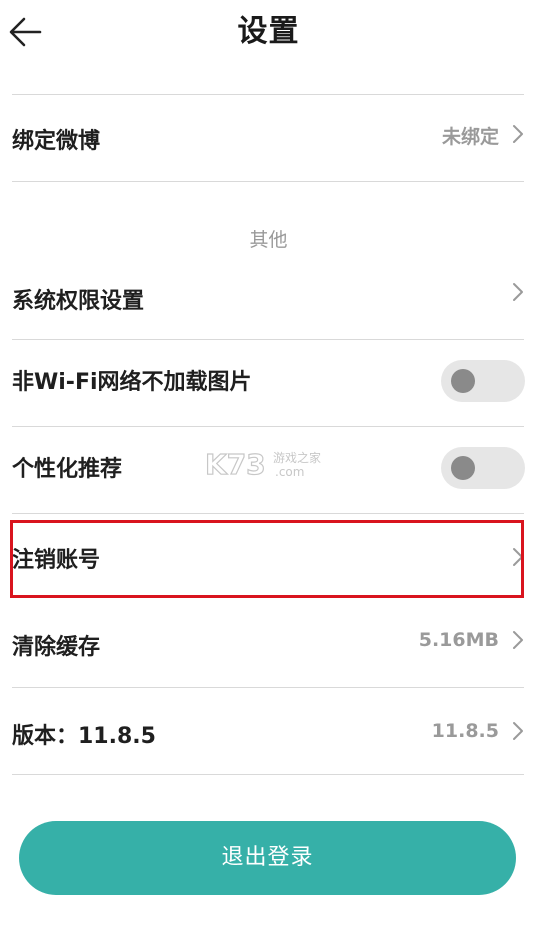 The image size is (537, 929). I want to click on no-wifi-images-toggle, so click(483, 381).